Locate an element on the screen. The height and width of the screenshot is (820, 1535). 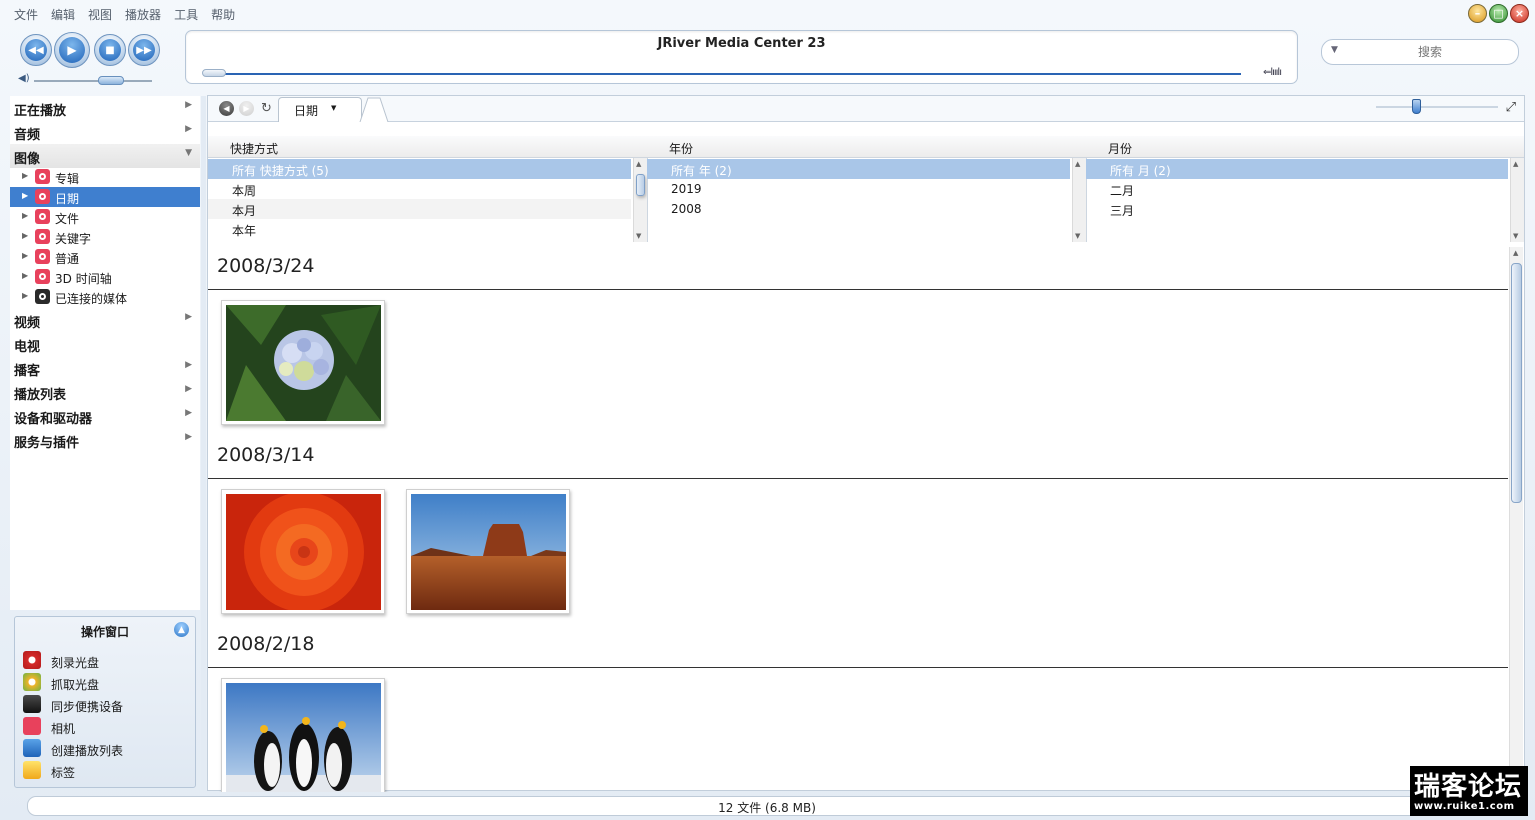
speaker-icon: ◀) is located at coordinates (24, 78).